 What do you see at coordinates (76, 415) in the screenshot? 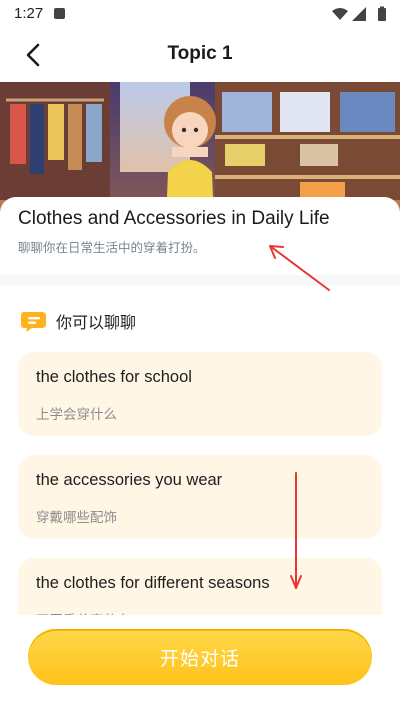
I see `suggestion-chinese: 上学会穿什么` at bounding box center [76, 415].